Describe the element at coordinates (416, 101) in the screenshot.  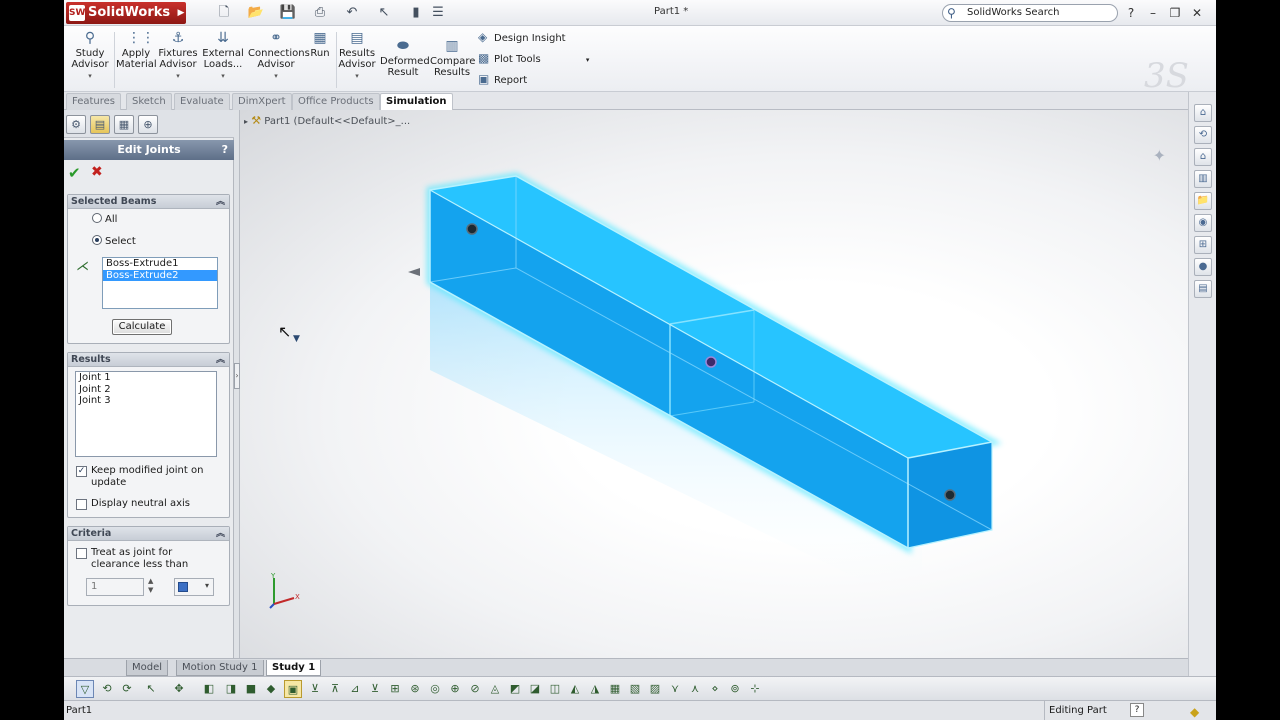
I see `tab-simulation: Simulation` at that location.